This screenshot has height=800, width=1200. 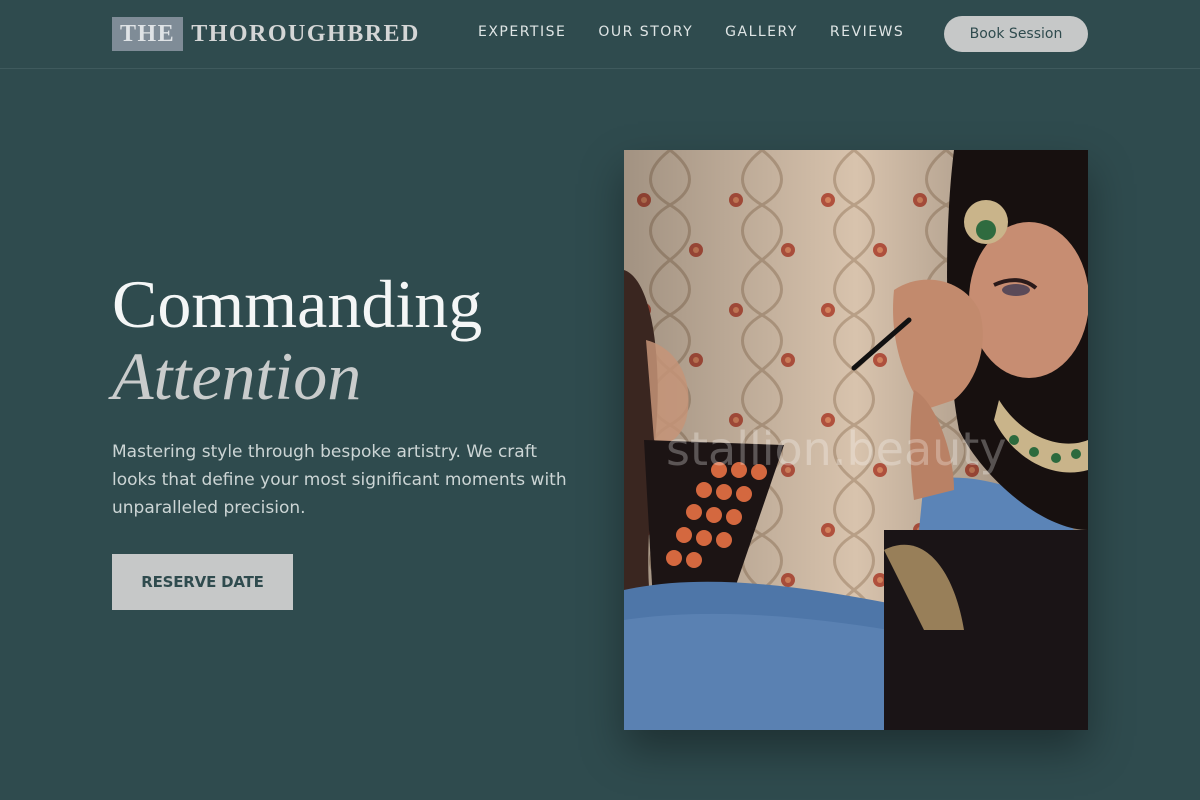 I want to click on hero-title-line2: Attention, so click(x=237, y=376).